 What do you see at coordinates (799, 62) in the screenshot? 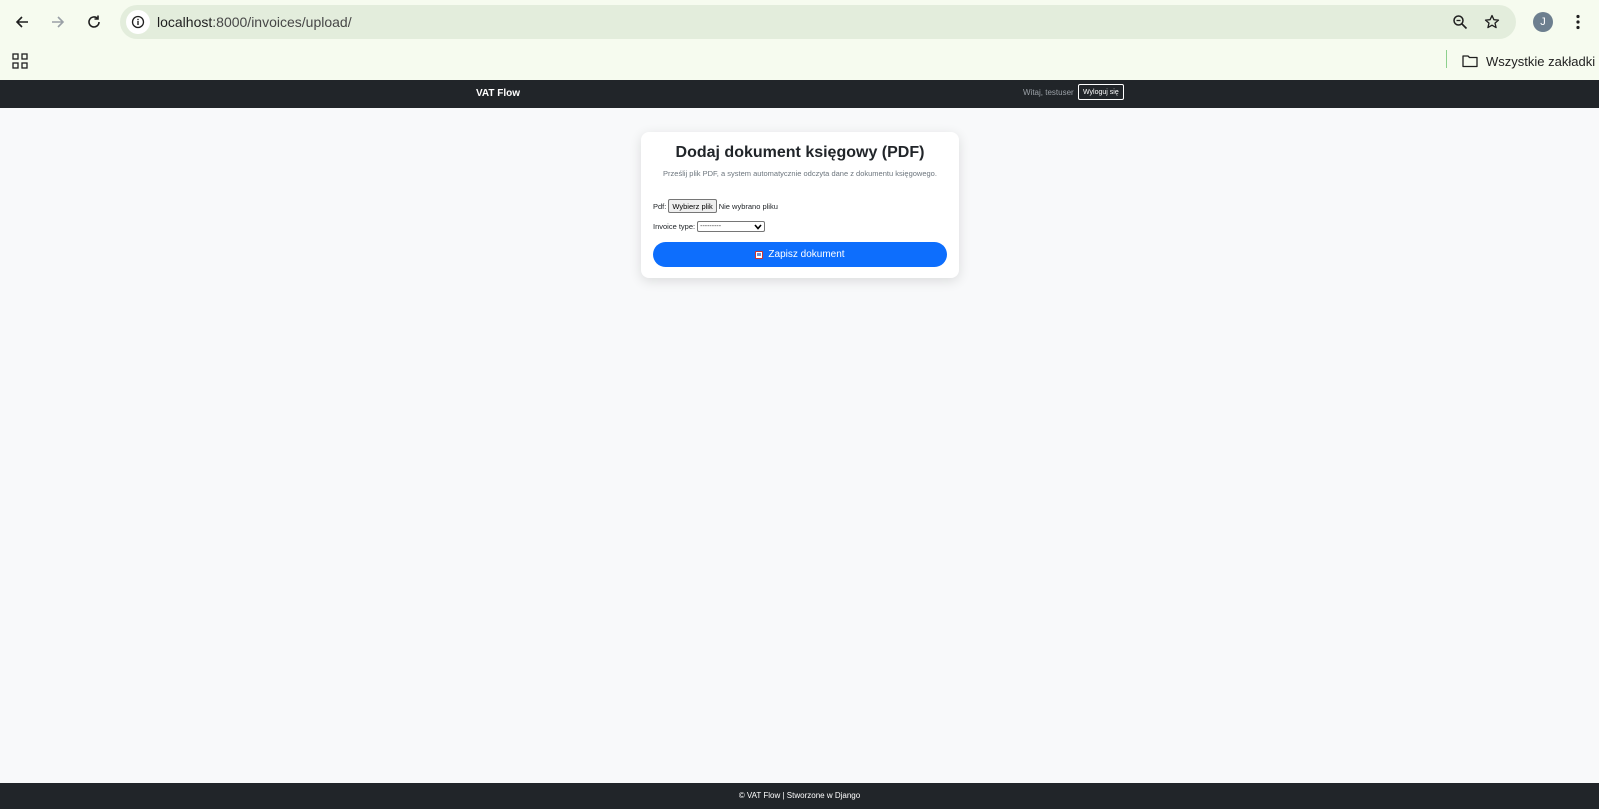
I see `bookmarks-bar: Wszystkie zakładki` at bounding box center [799, 62].